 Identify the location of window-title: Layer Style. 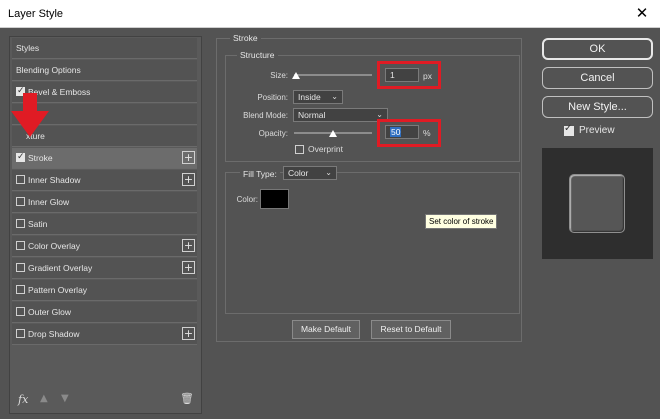
(36, 14).